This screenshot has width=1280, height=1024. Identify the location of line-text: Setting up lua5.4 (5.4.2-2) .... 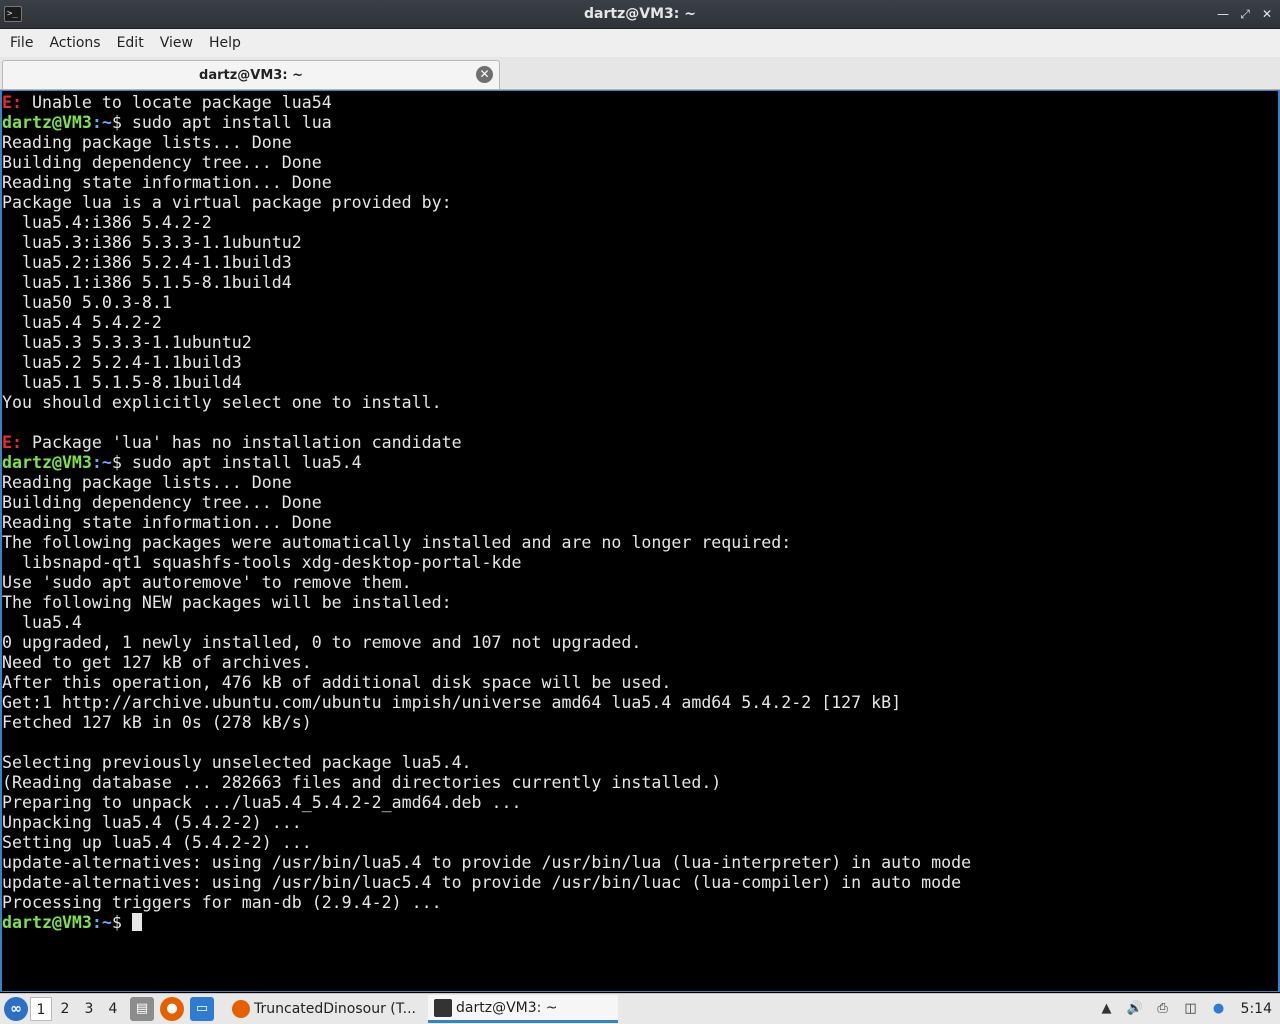
(157, 842).